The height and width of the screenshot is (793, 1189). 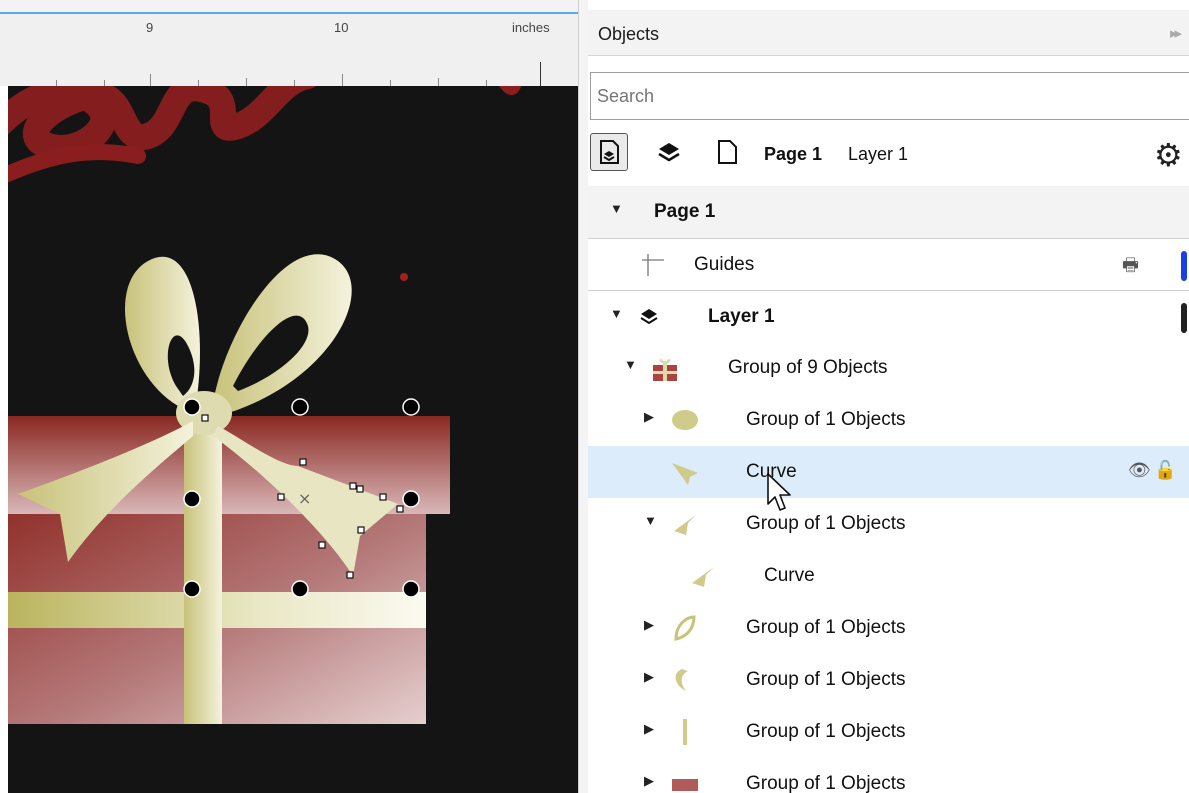 I want to click on mouse-cursor-icon, so click(x=779, y=492).